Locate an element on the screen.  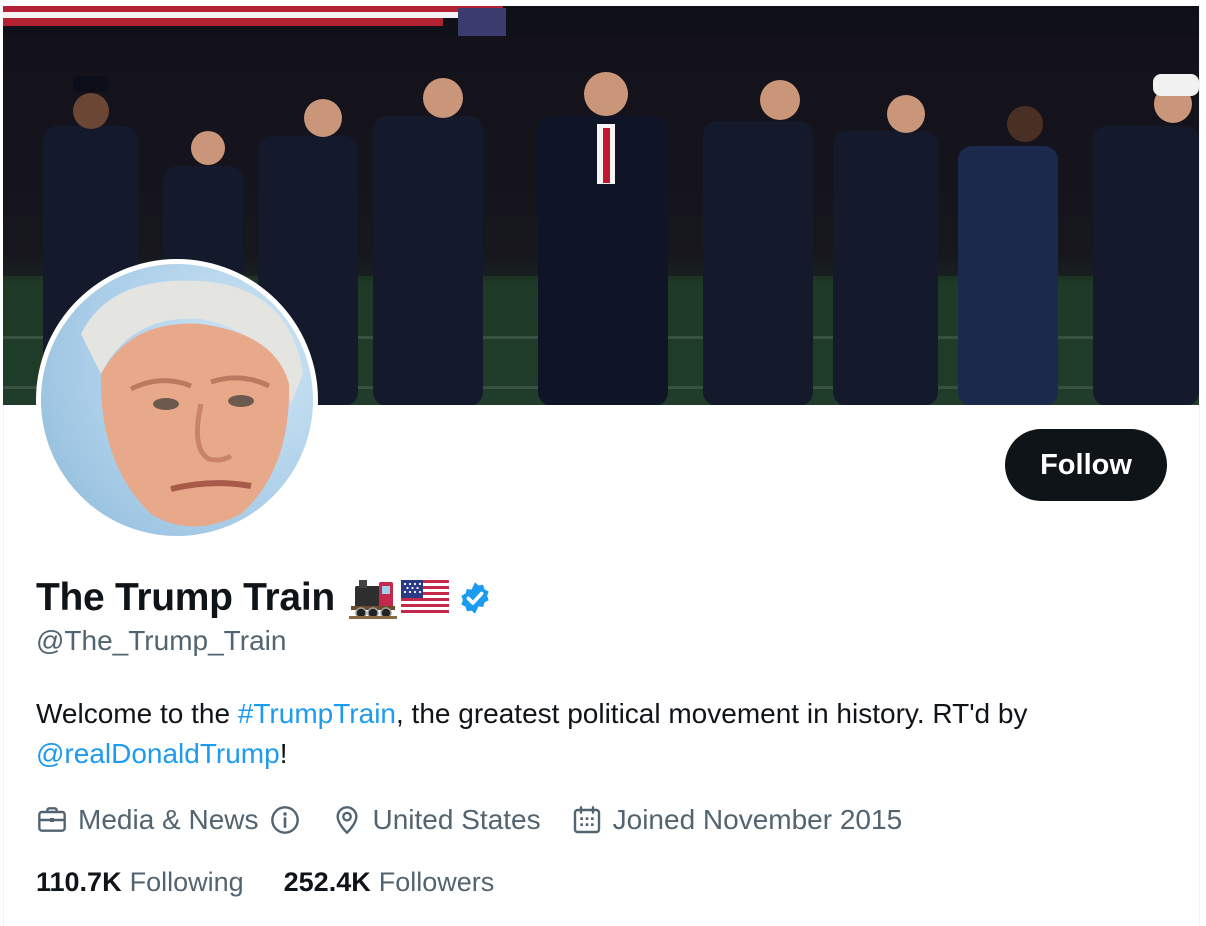
location-item: United States is located at coordinates (436, 820).